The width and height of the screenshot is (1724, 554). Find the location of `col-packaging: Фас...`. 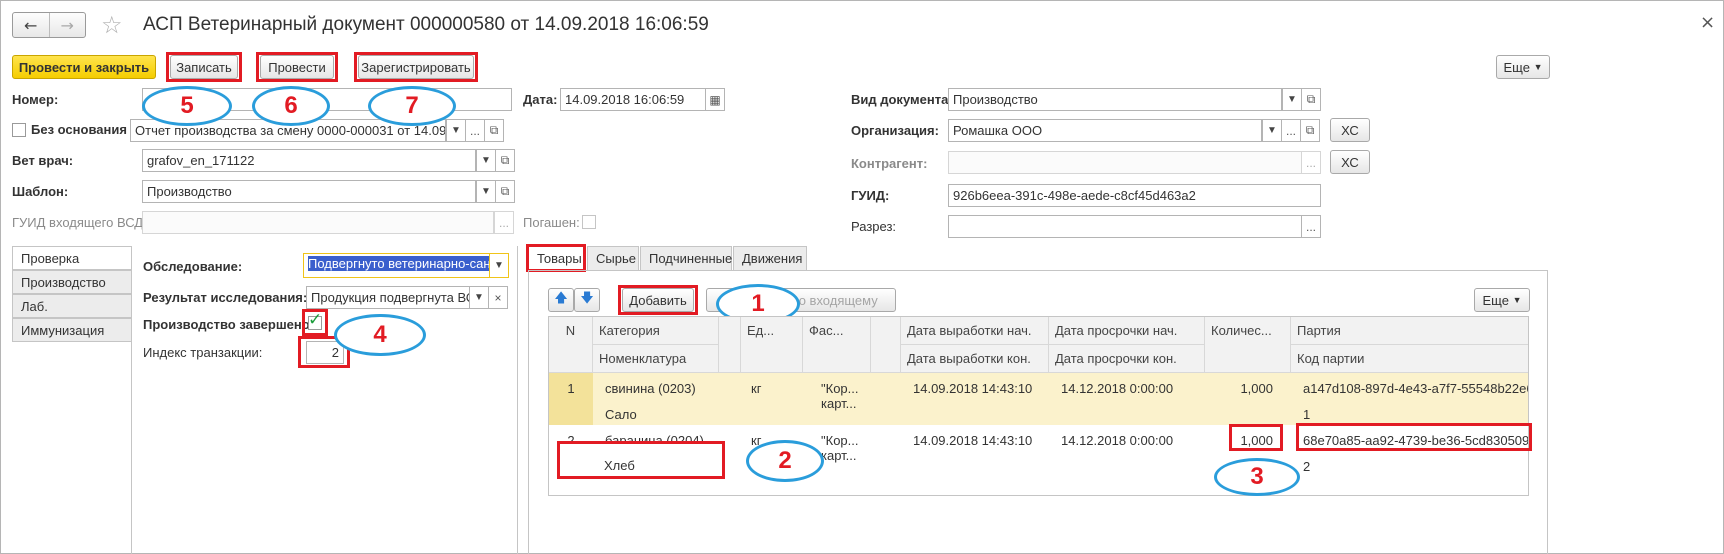

col-packaging: Фас... is located at coordinates (837, 345).